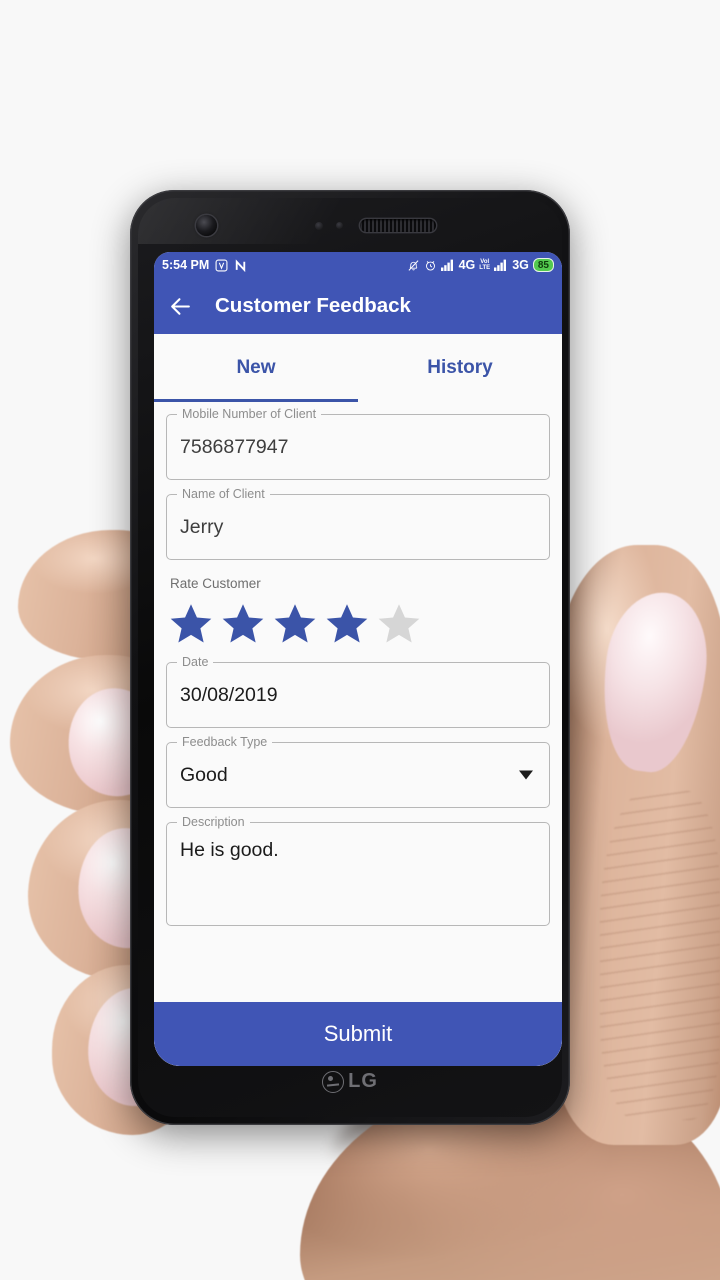 This screenshot has height=1280, width=720. Describe the element at coordinates (313, 305) in the screenshot. I see `page-title: Customer Feedback` at that location.